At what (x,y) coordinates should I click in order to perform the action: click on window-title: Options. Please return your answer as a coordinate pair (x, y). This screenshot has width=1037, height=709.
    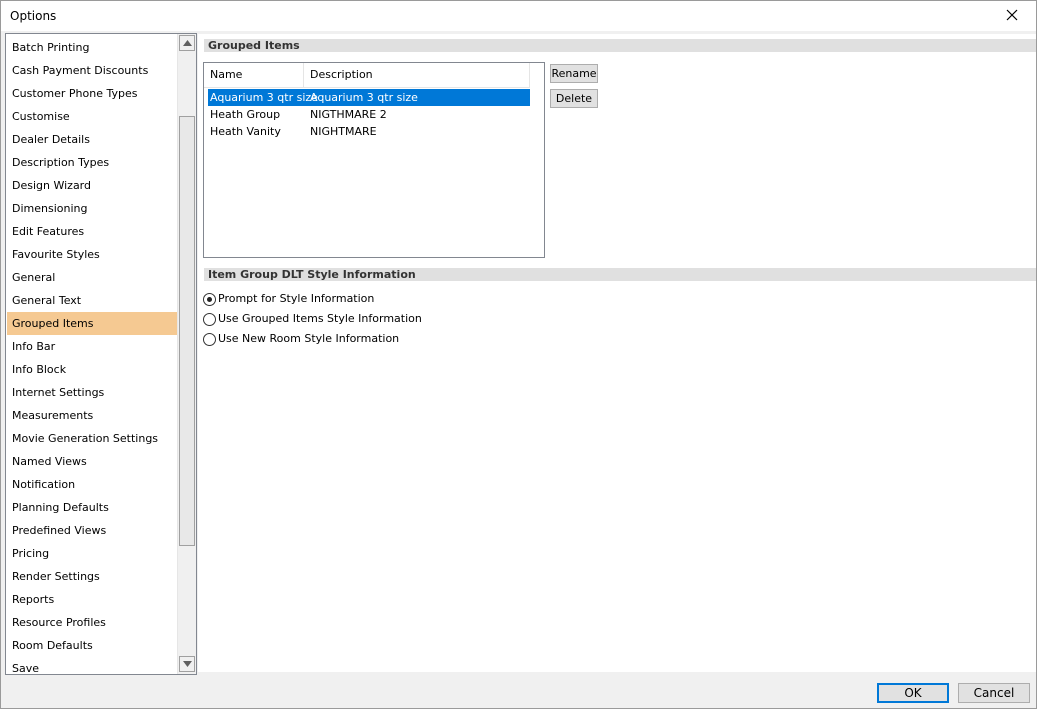
    Looking at the image, I should click on (33, 16).